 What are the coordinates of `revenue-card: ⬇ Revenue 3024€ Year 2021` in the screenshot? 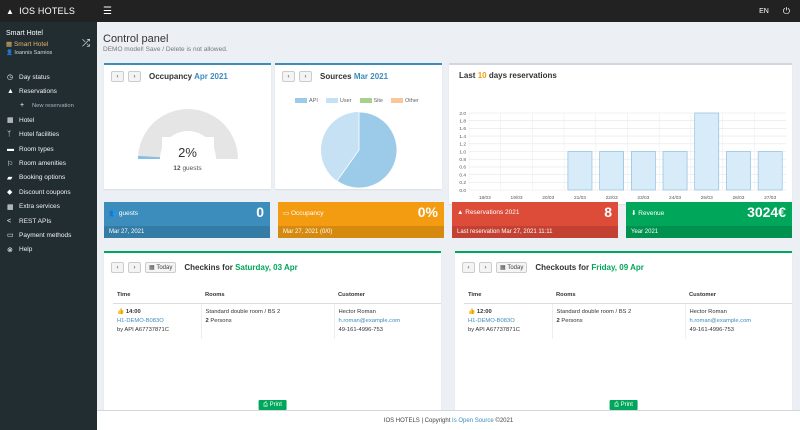 It's located at (709, 220).